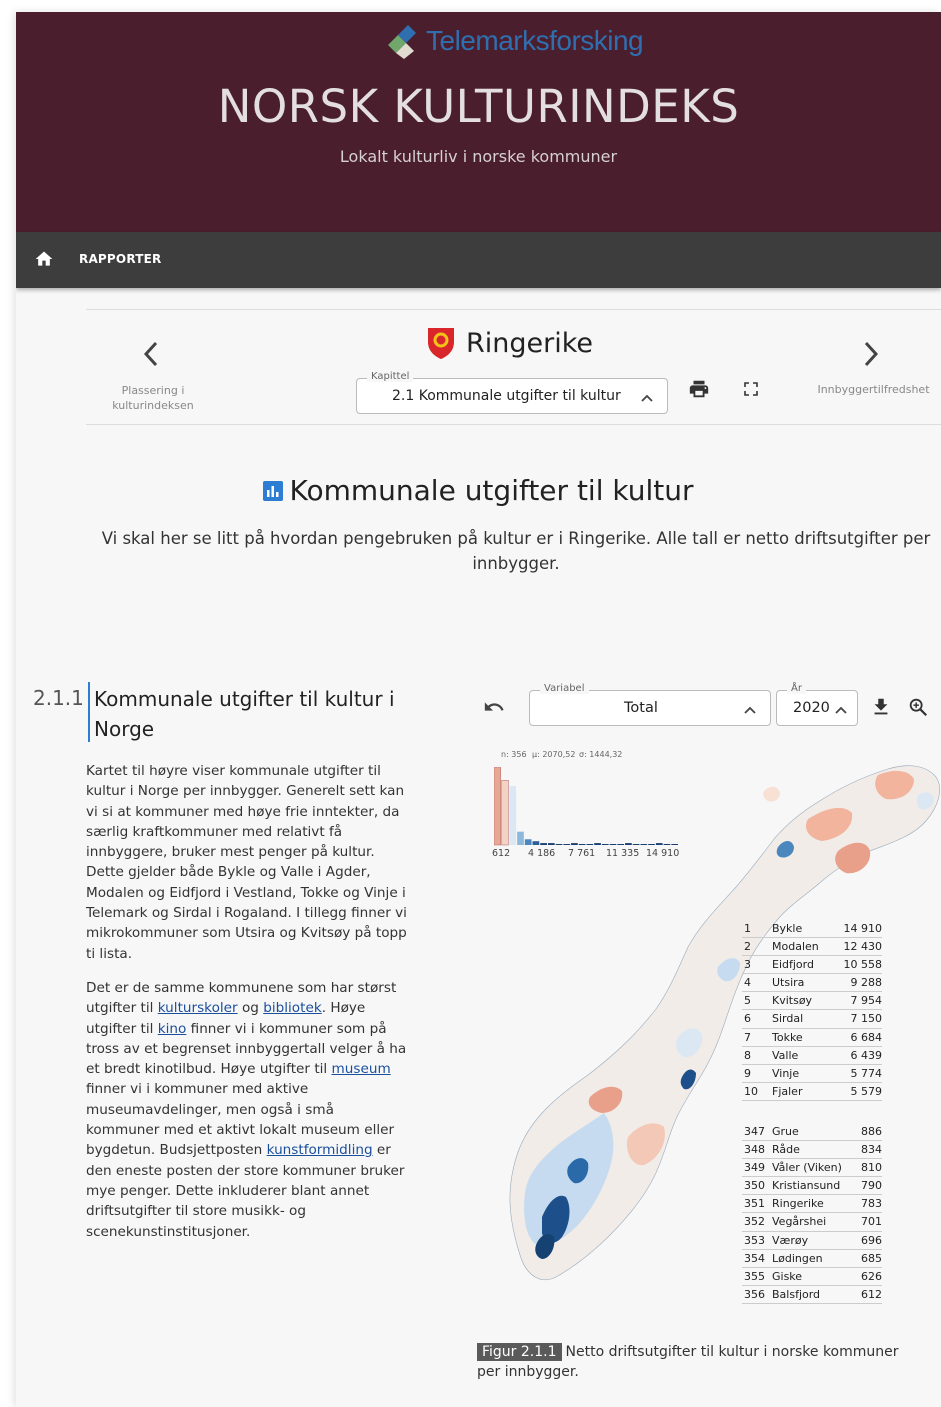 The image size is (941, 1407). I want to click on kino-link: kino, so click(172, 1029).